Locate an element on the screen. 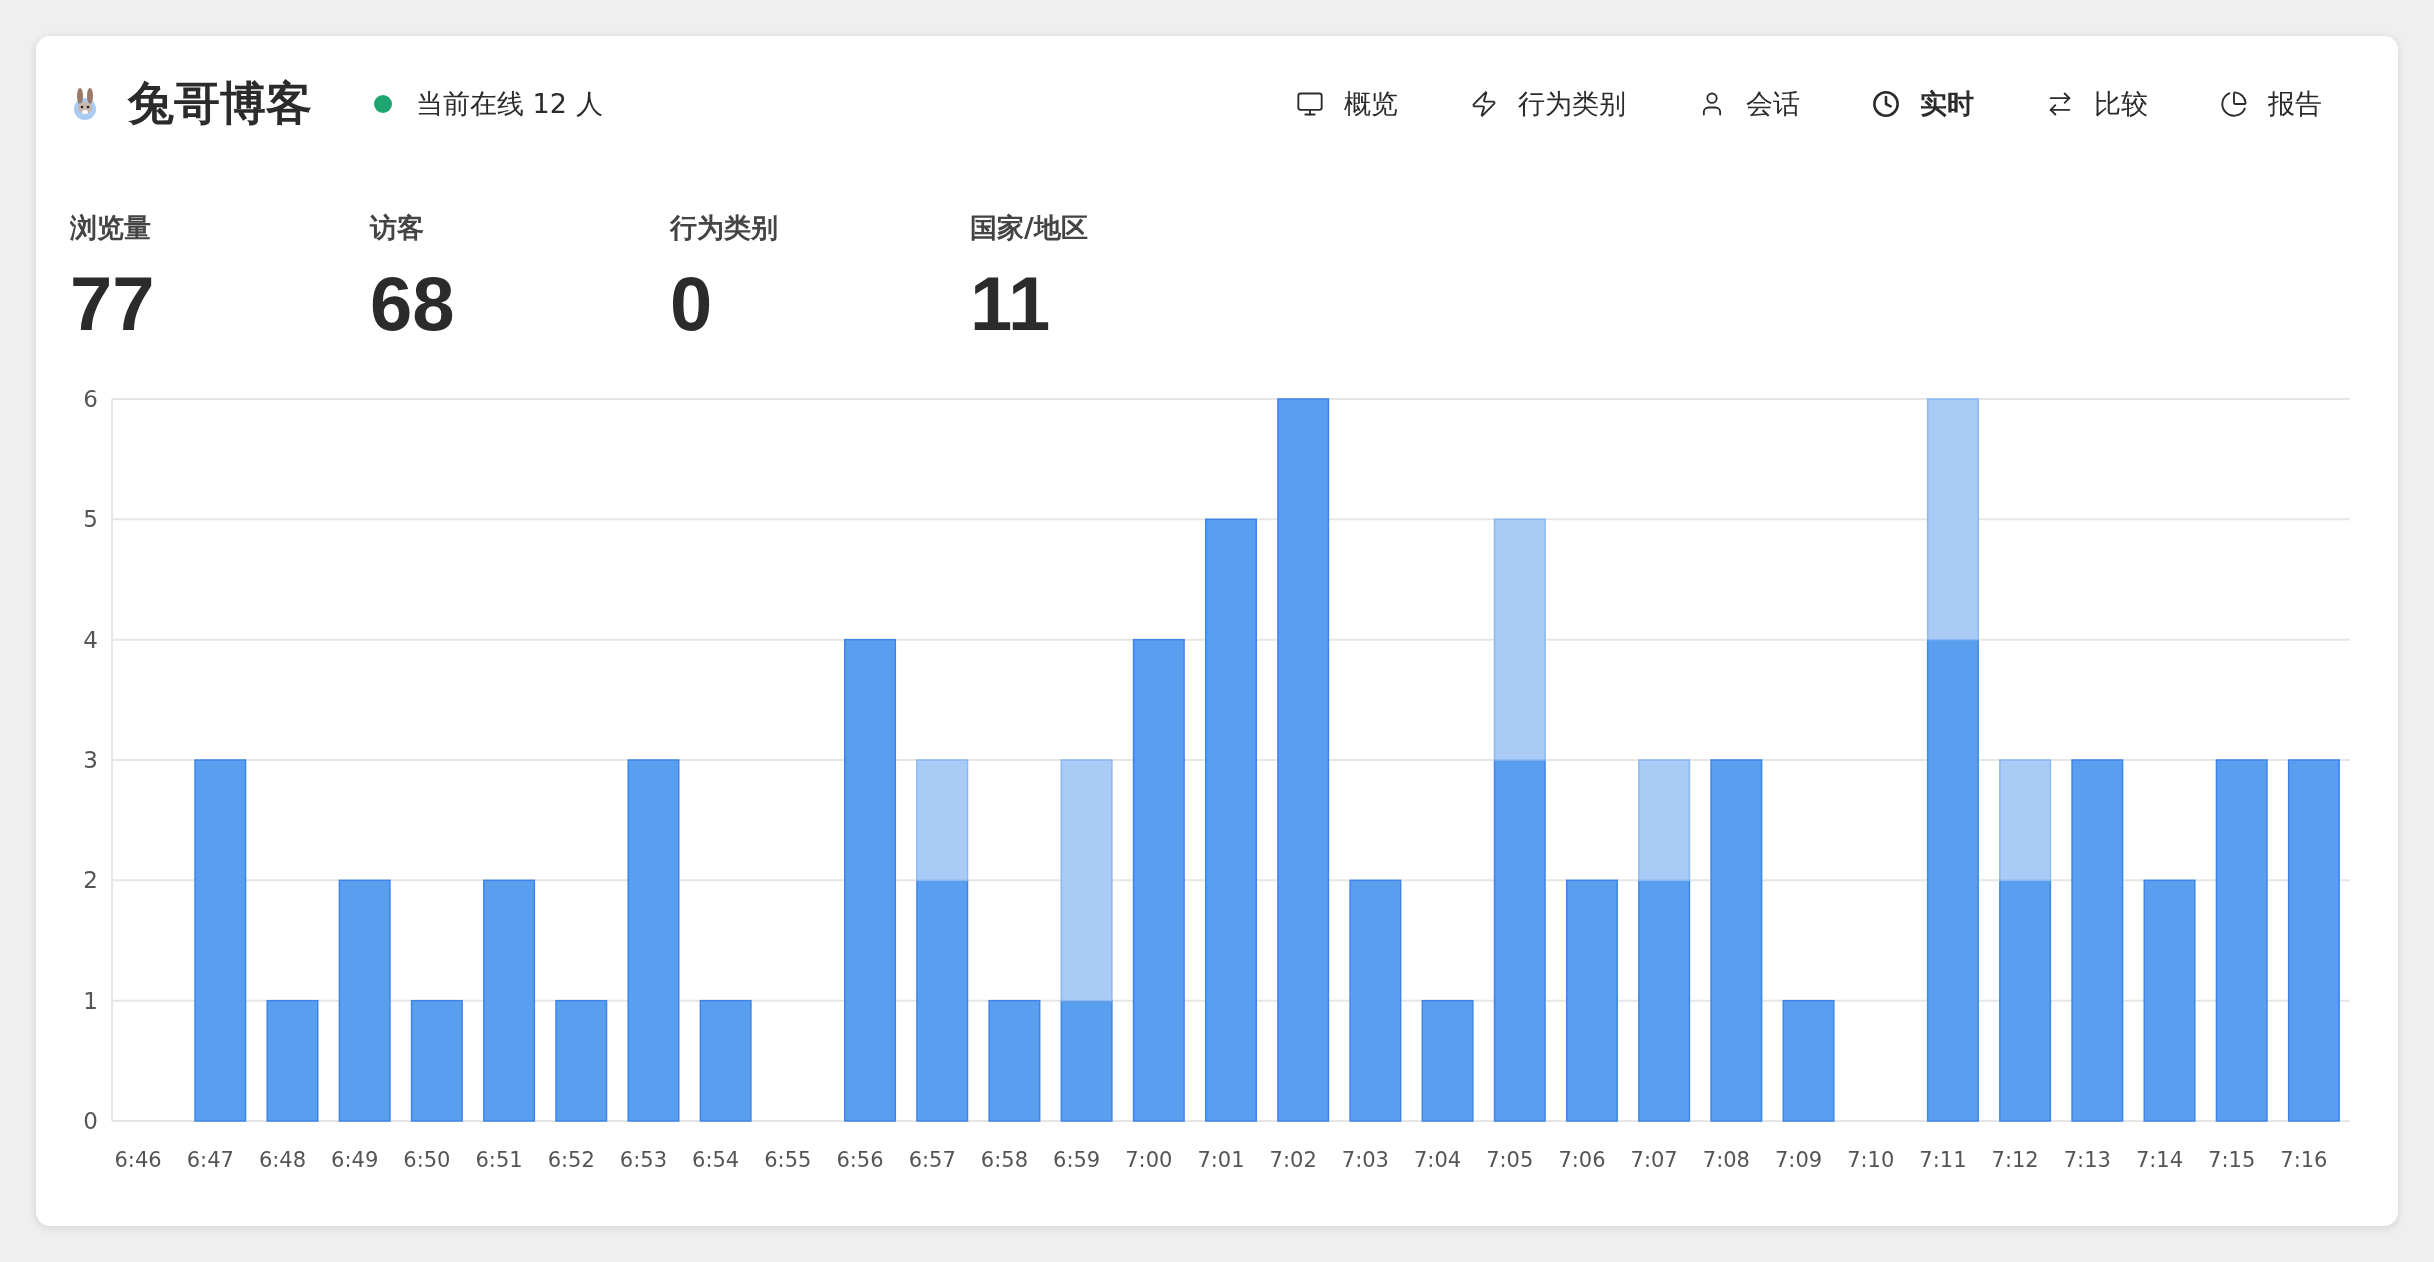  x-axis-label: 7:04 is located at coordinates (1438, 1159).